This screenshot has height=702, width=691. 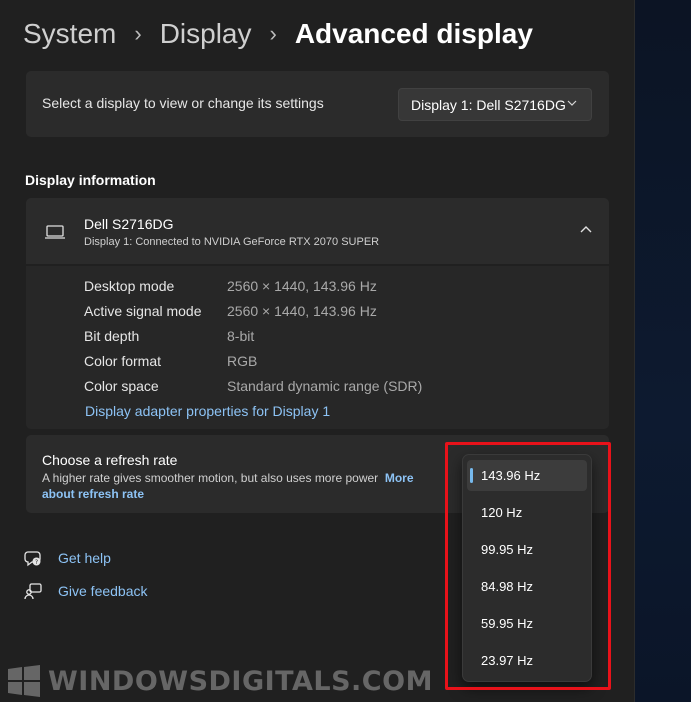 I want to click on get-help-label: Get help, so click(x=84, y=558).